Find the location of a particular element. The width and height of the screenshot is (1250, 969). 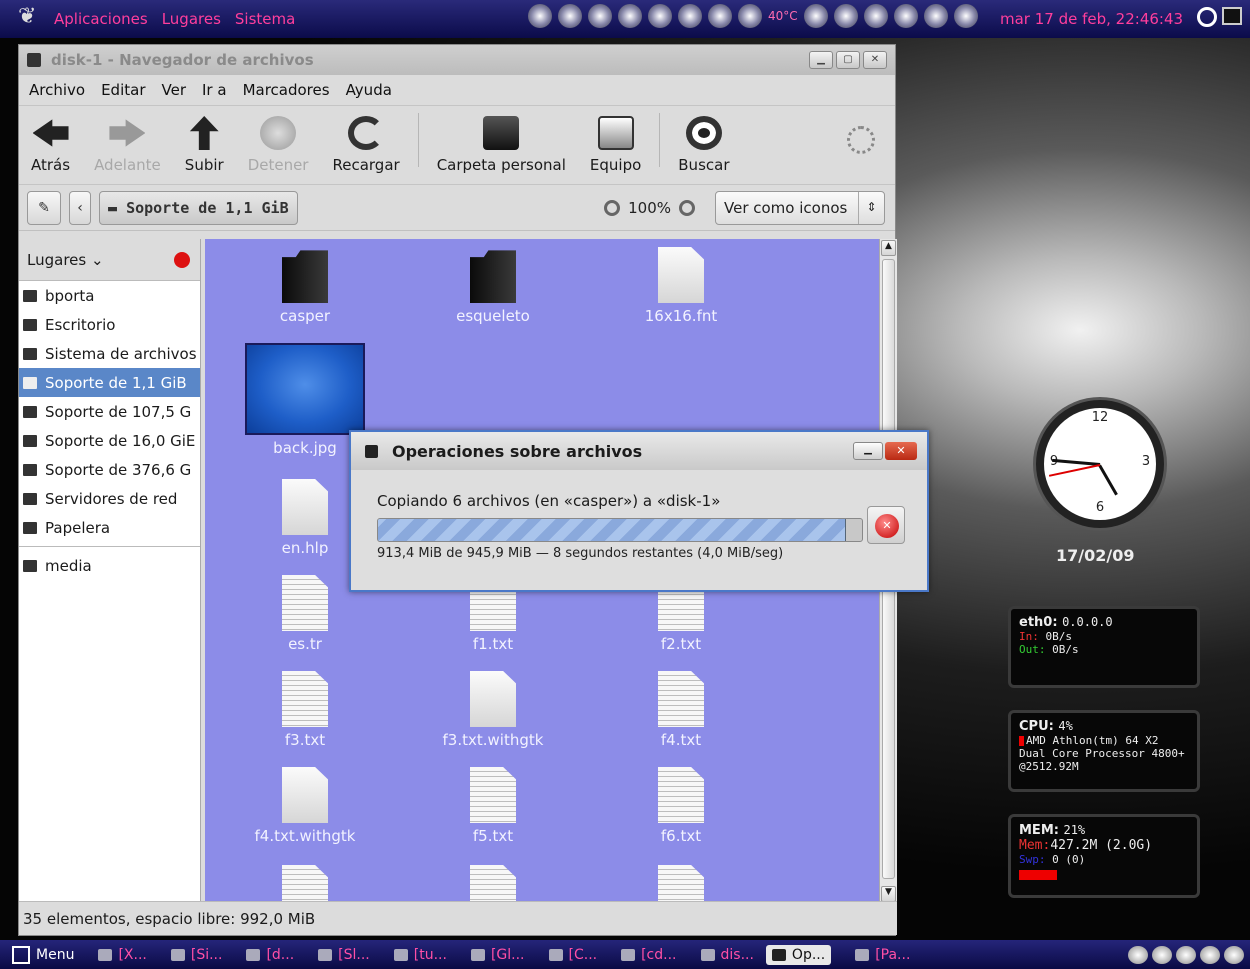

mem-usage-label: Mem: is located at coordinates (1035, 845).